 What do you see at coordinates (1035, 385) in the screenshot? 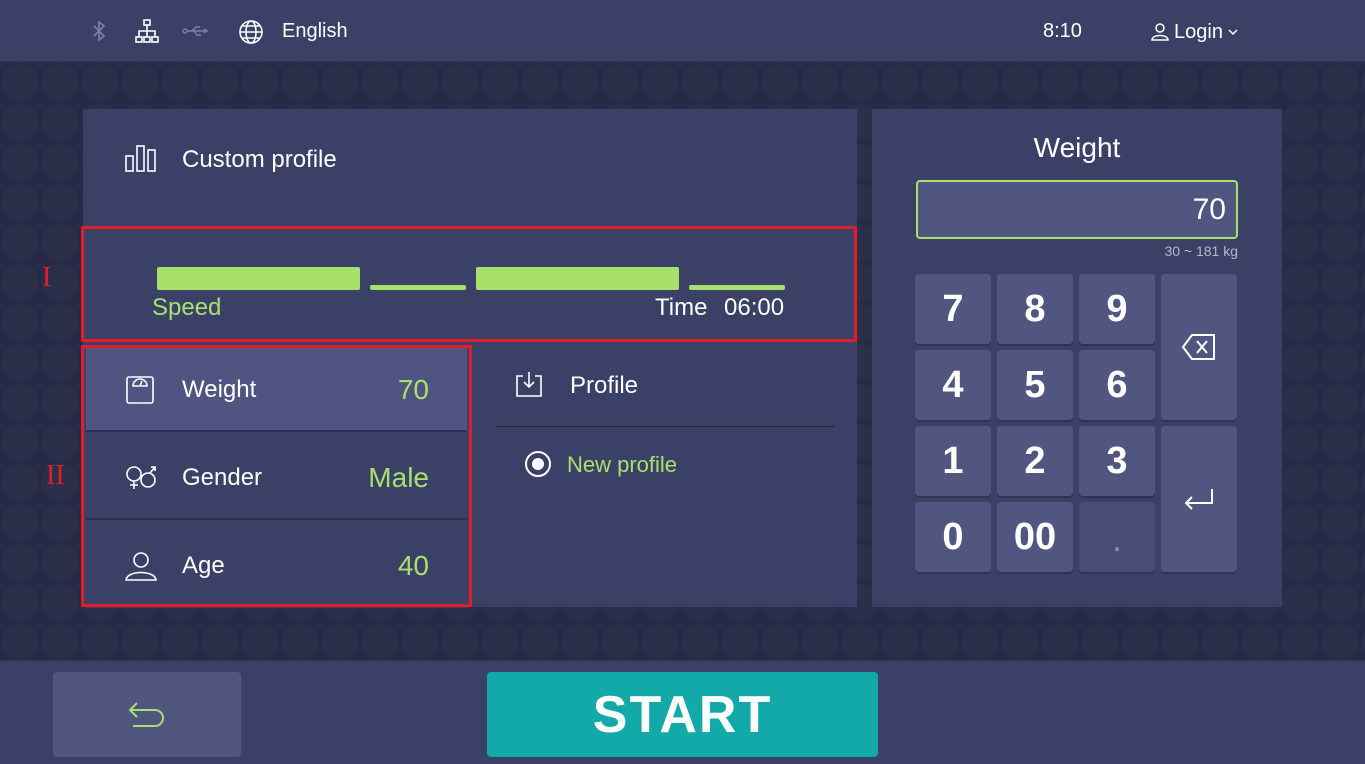
I see `key-5: 5` at bounding box center [1035, 385].